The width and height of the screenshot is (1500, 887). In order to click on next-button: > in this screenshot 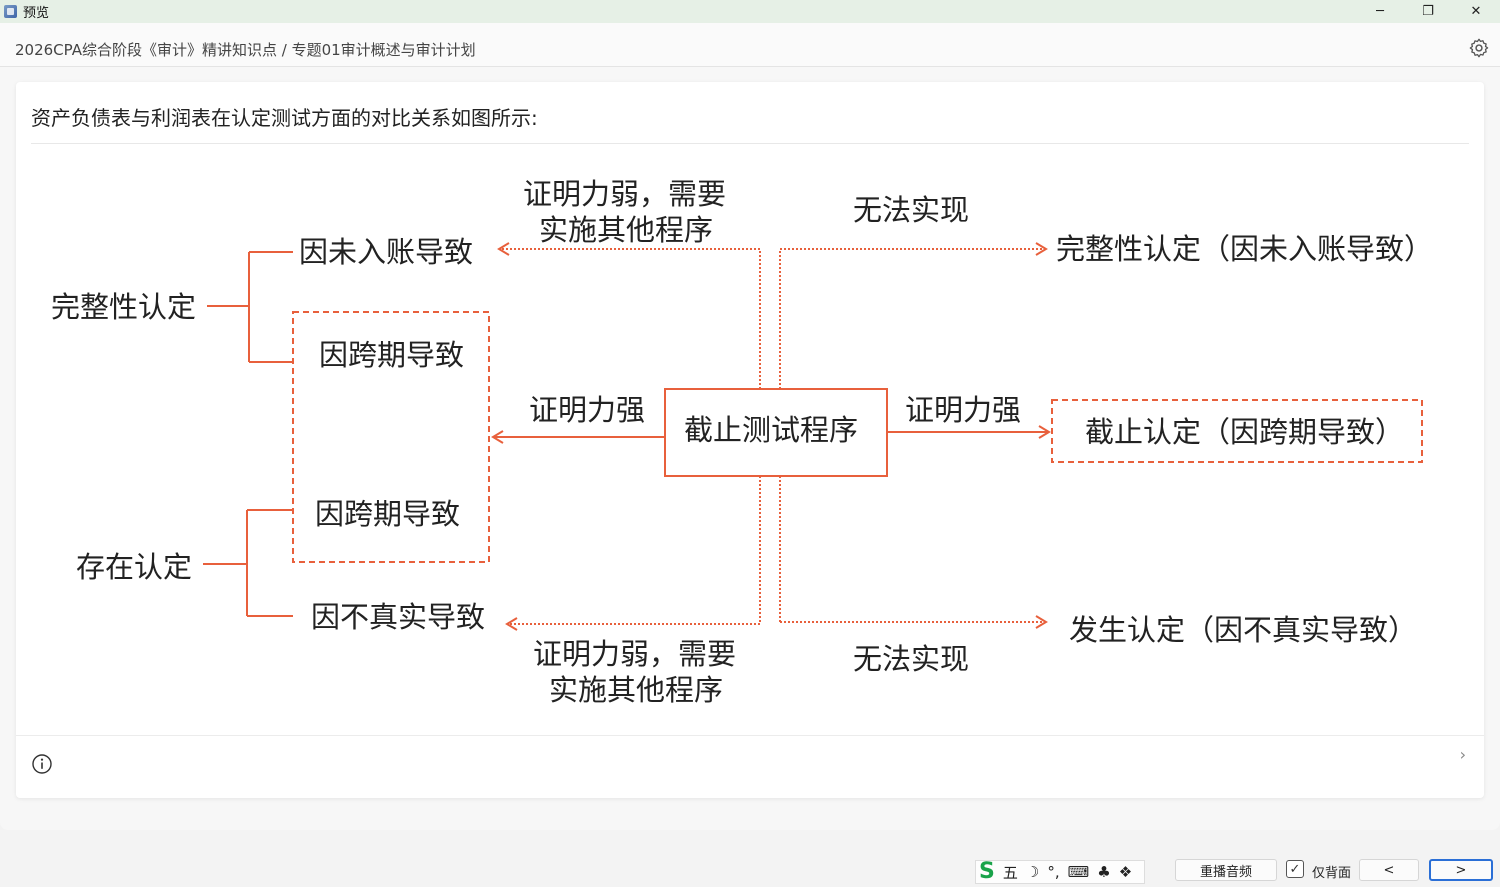, I will do `click(1461, 870)`.